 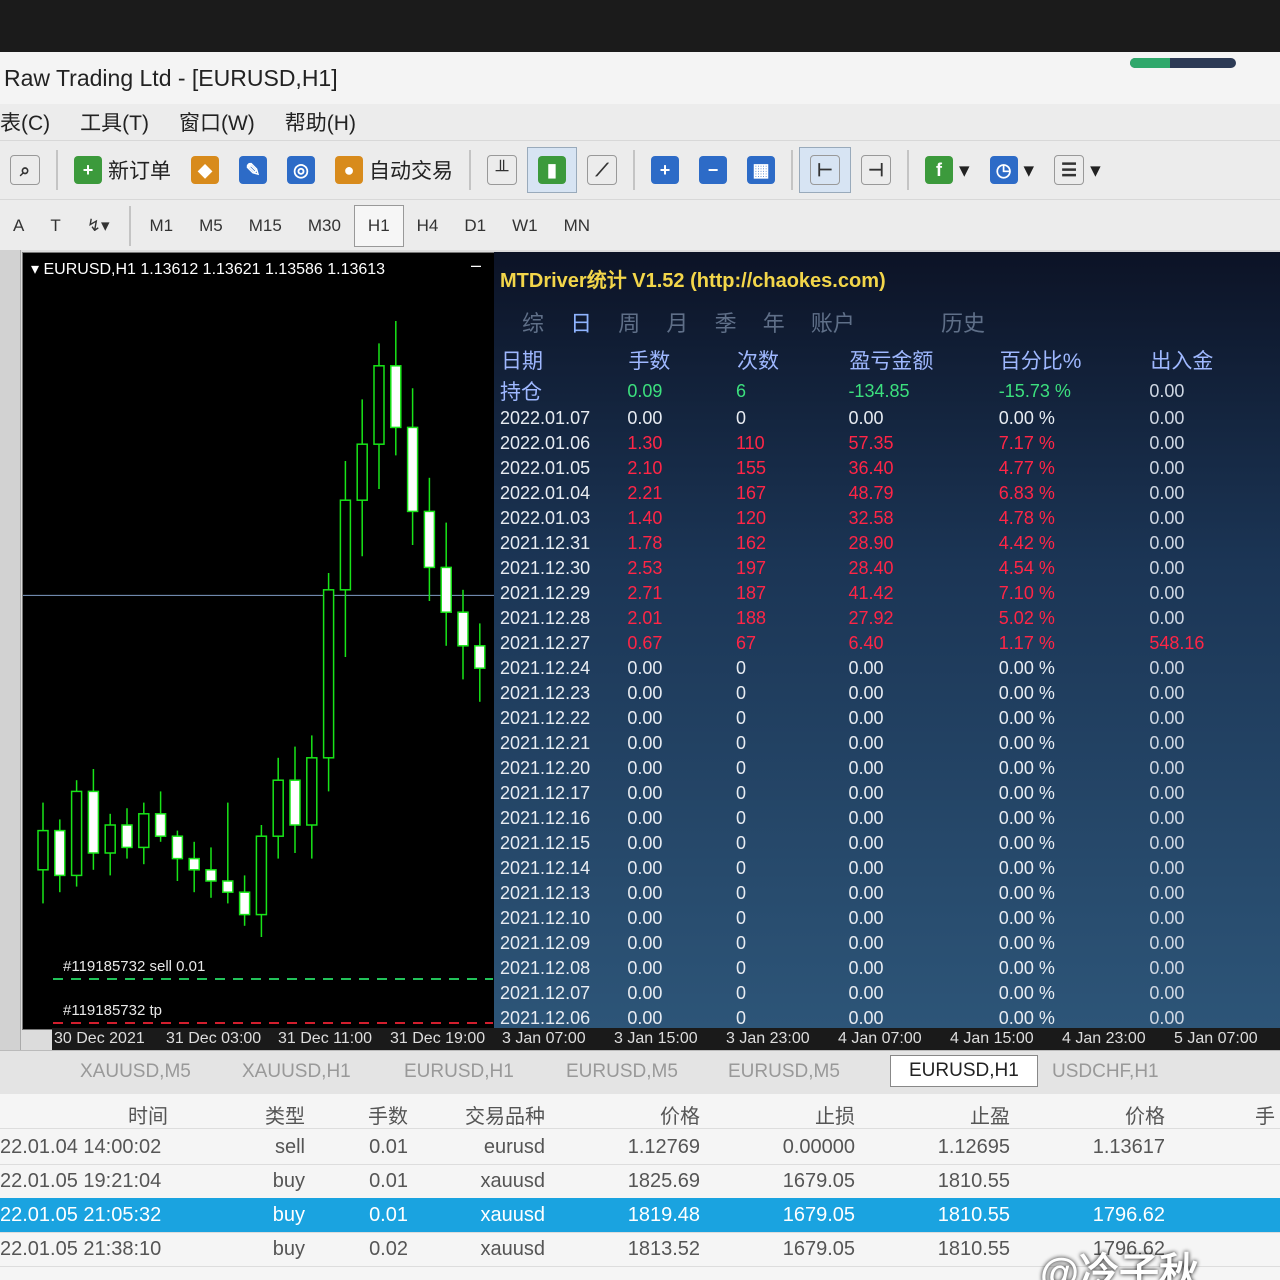 What do you see at coordinates (835, 1114) in the screenshot?
I see `orders-column-header: 止损` at bounding box center [835, 1114].